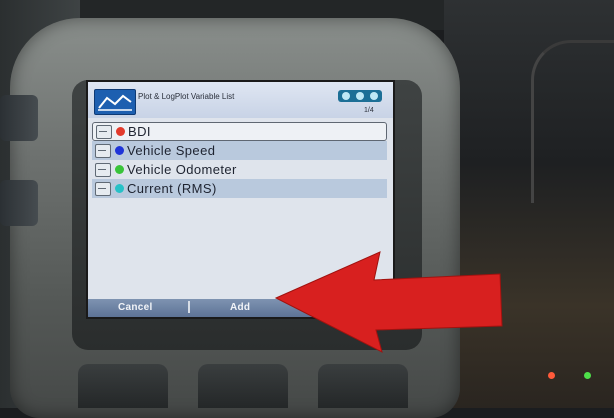 The image size is (614, 418). What do you see at coordinates (240, 307) in the screenshot?
I see `add-softkey: Add` at bounding box center [240, 307].